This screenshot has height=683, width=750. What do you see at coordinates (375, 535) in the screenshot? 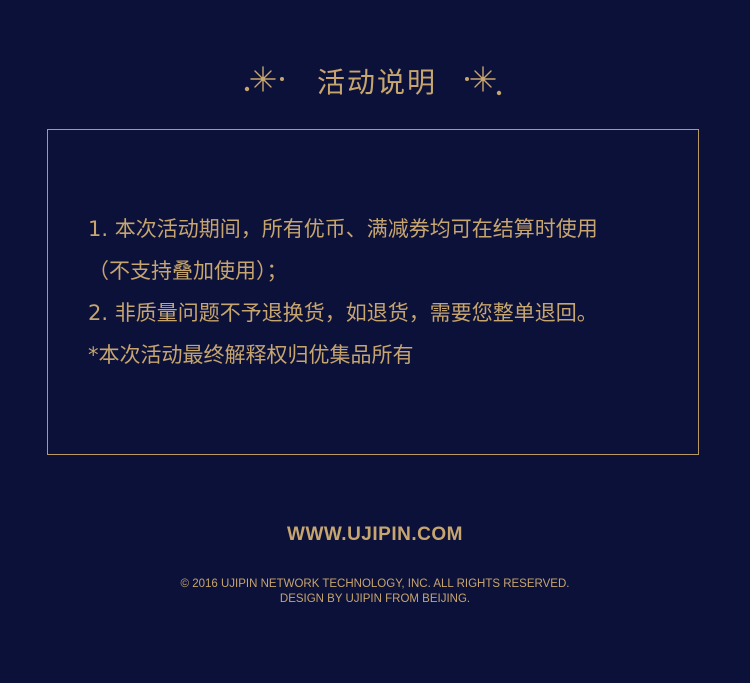
I see `website-url: WWW.UJIPIN.COM` at bounding box center [375, 535].